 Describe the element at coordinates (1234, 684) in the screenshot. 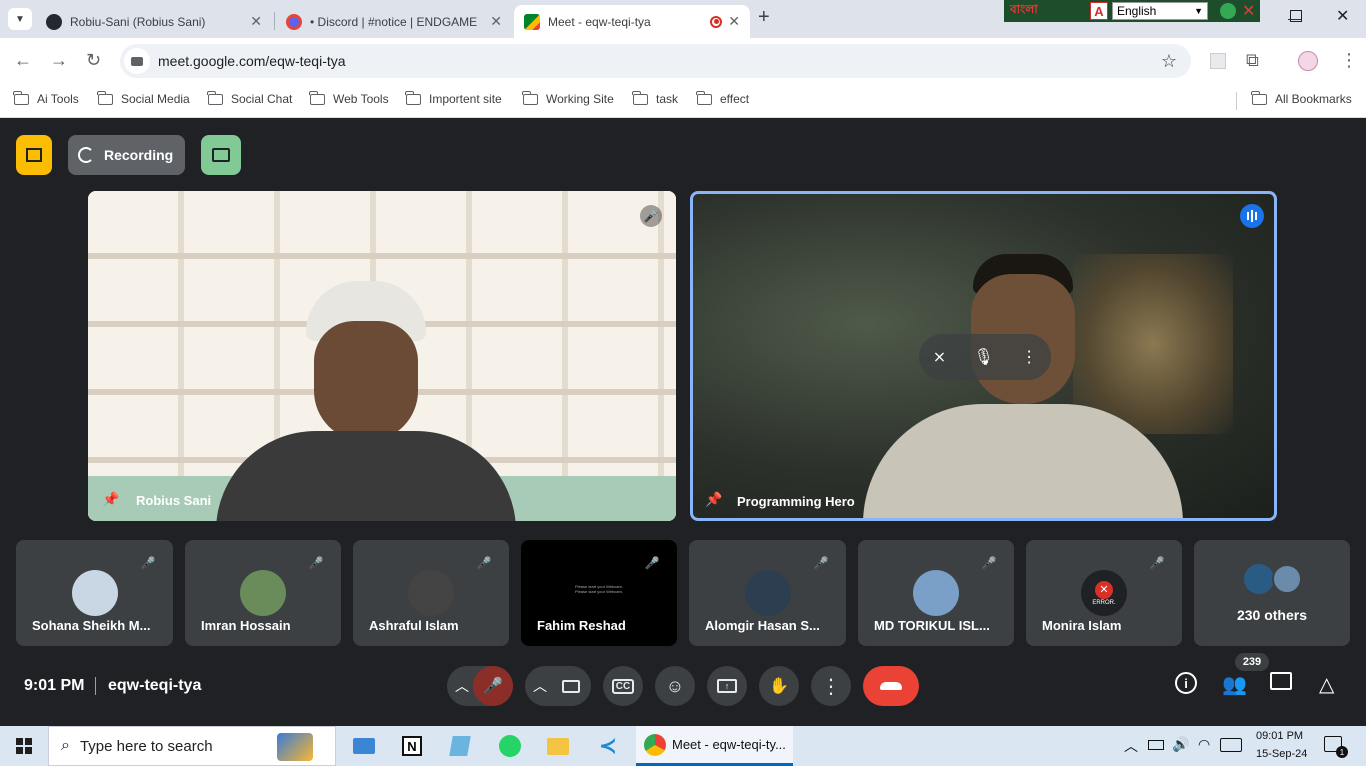

I see `people-icon: 👥` at that location.